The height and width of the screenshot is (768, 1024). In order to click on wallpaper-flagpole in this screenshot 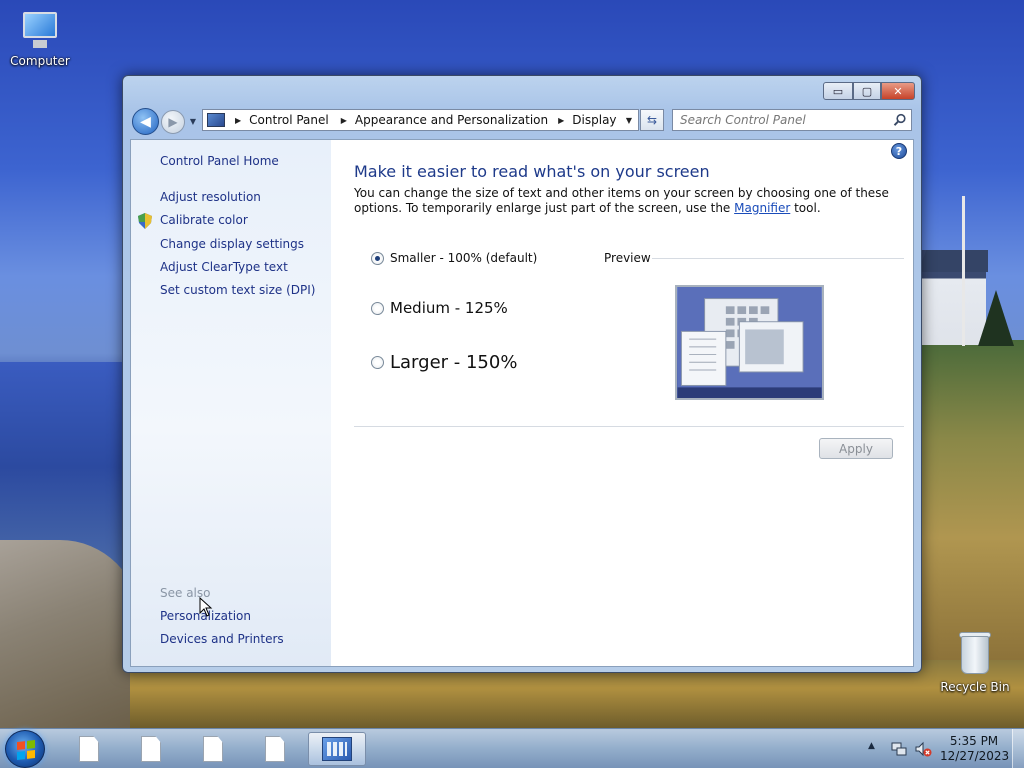, I will do `click(963, 271)`.